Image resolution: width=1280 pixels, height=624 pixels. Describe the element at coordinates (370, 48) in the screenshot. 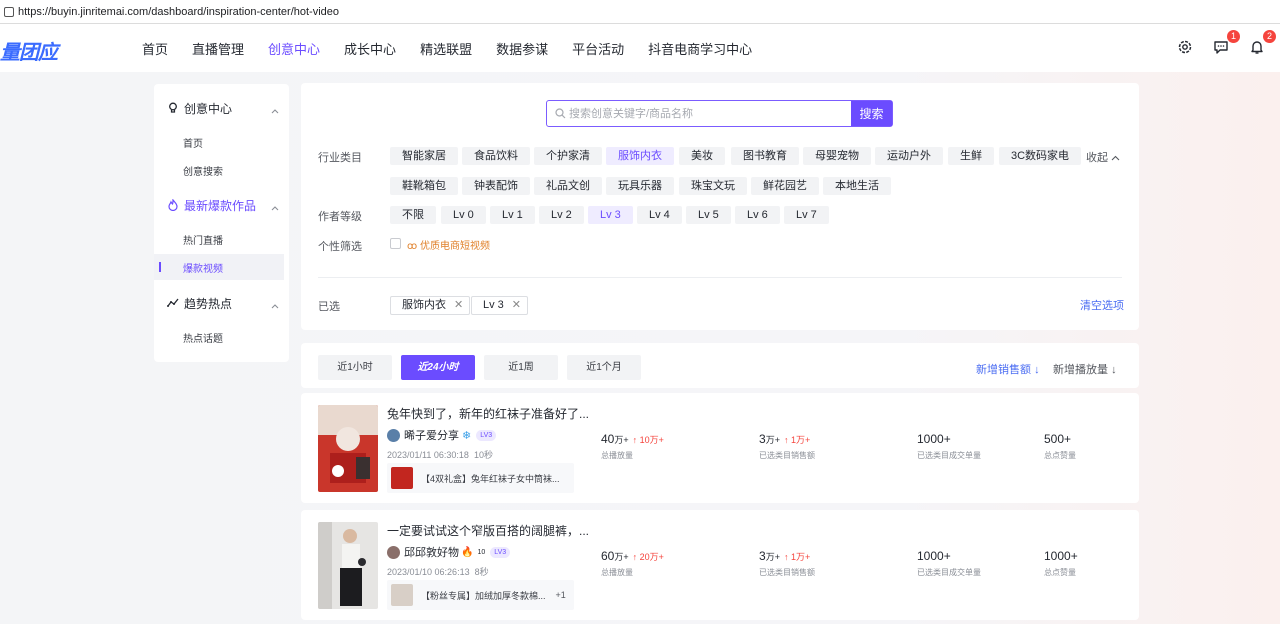

I see `nav-item-growth: 成长中心` at that location.